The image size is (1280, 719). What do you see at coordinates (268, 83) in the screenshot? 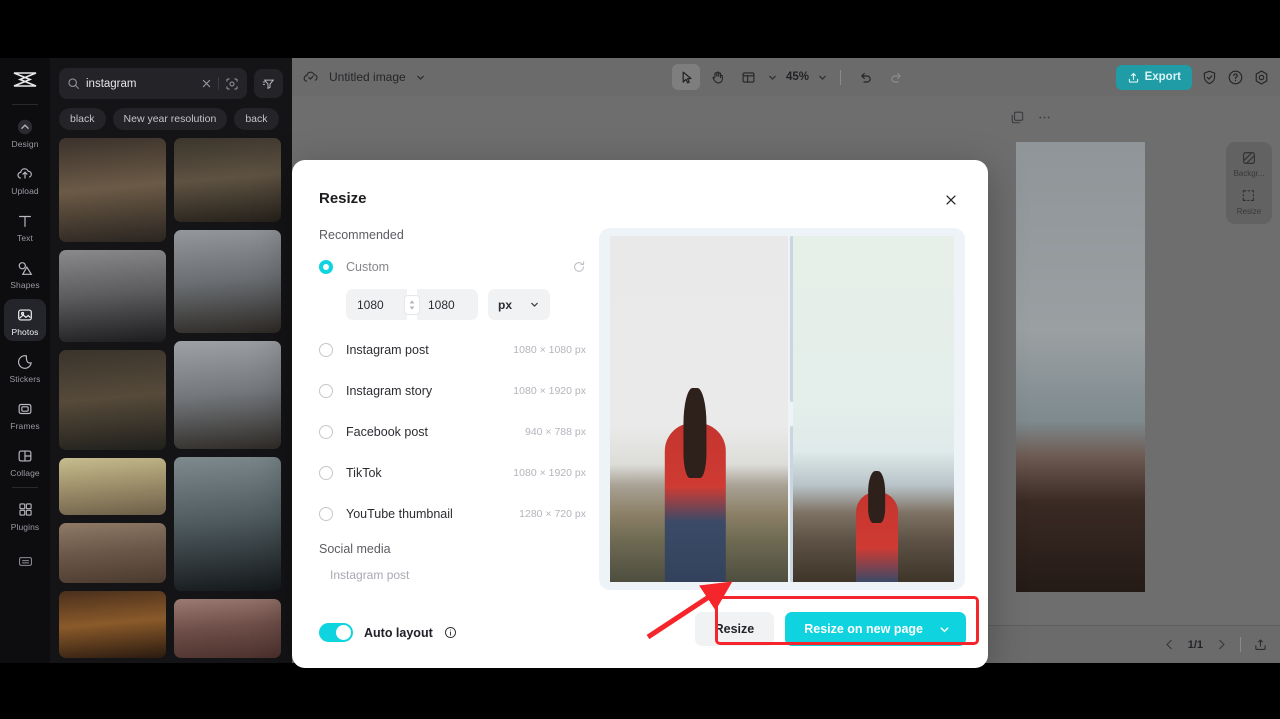
I see `filter-button` at bounding box center [268, 83].